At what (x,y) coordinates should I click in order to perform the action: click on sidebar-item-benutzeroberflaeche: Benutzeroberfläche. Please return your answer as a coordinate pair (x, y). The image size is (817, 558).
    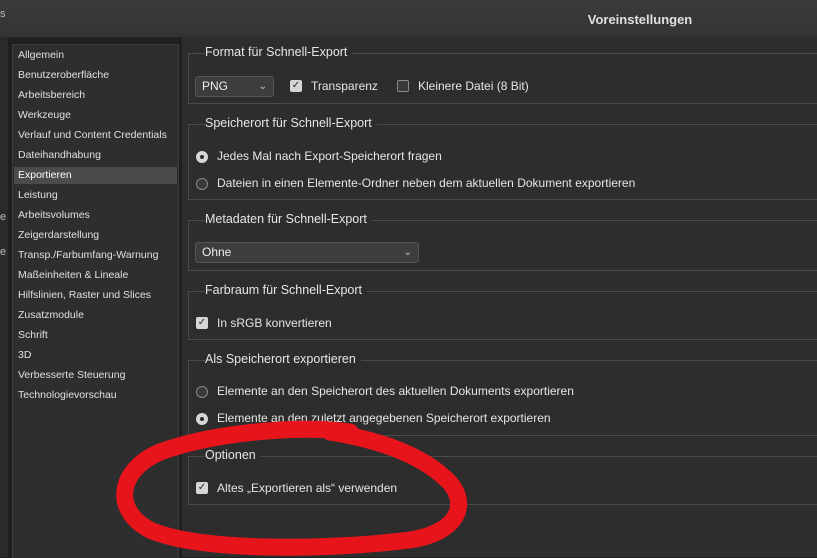
    Looking at the image, I should click on (95, 75).